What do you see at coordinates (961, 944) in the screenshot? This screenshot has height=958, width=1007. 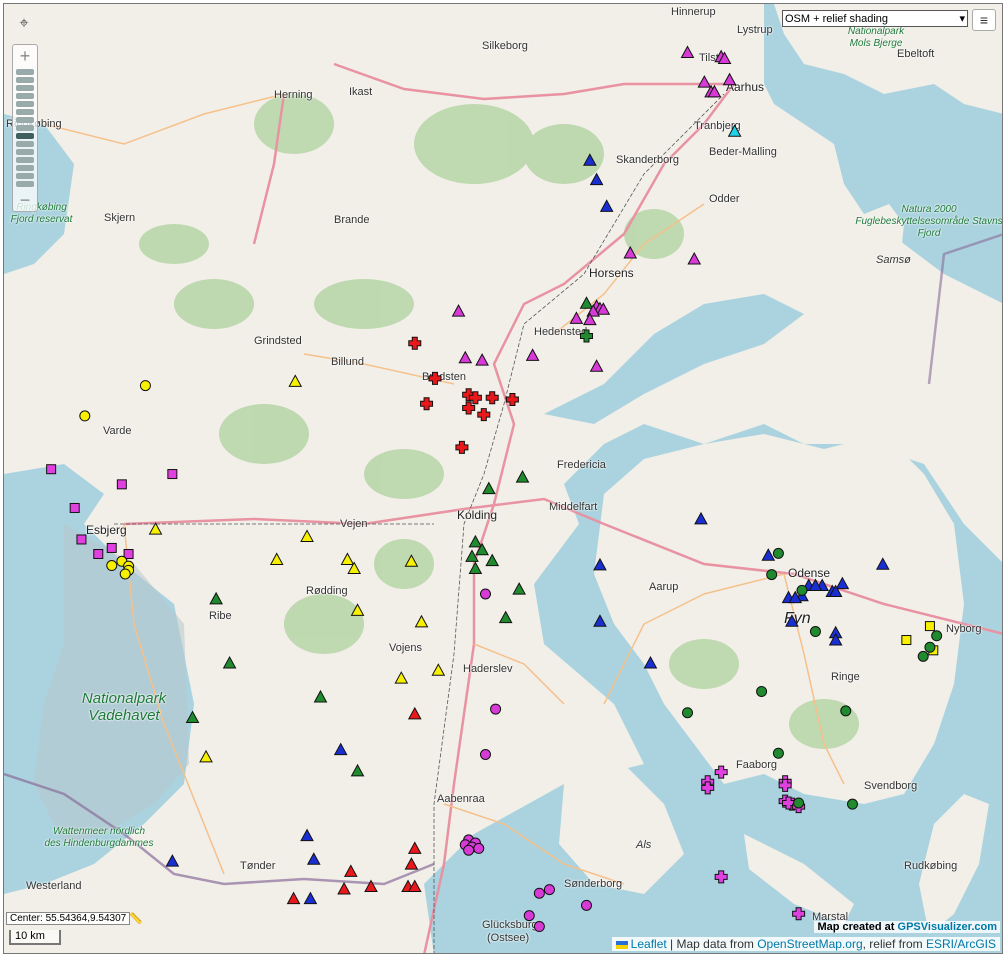 I see `esri-link: ESRI/ArcGIS` at bounding box center [961, 944].